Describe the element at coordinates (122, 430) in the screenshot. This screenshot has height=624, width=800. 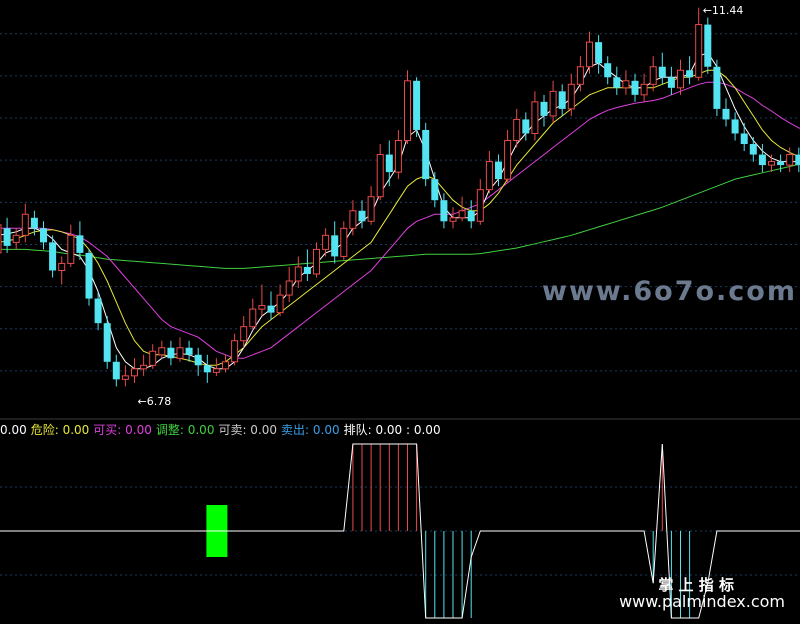
I see `legend-item: 可买: 0.00` at that location.